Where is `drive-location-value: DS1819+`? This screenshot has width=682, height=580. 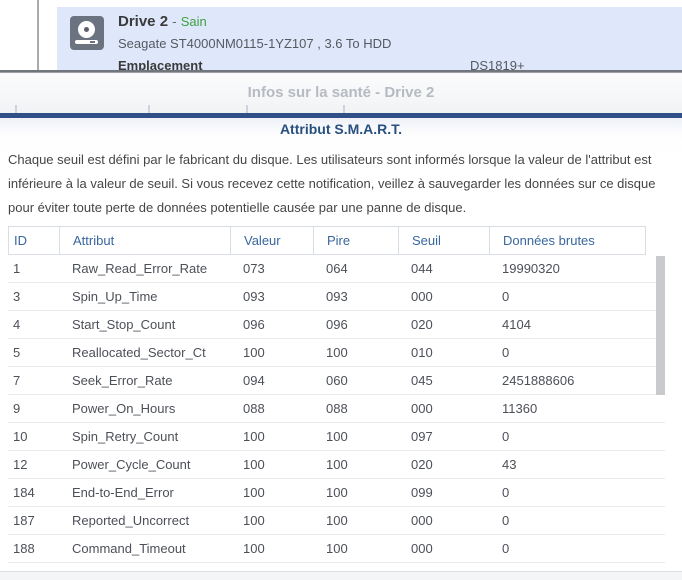 drive-location-value: DS1819+ is located at coordinates (497, 64).